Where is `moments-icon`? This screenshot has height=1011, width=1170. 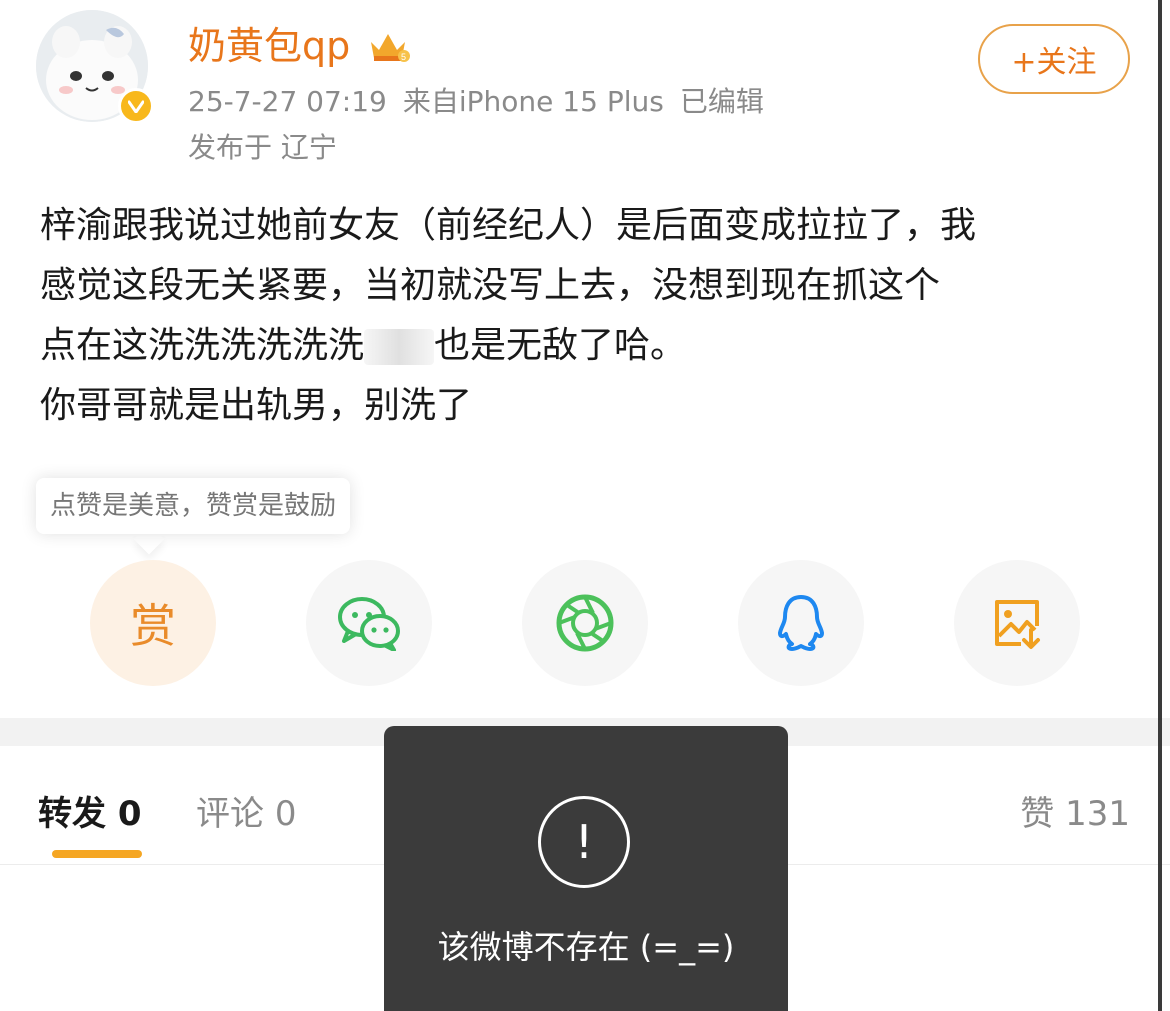 moments-icon is located at coordinates (585, 623).